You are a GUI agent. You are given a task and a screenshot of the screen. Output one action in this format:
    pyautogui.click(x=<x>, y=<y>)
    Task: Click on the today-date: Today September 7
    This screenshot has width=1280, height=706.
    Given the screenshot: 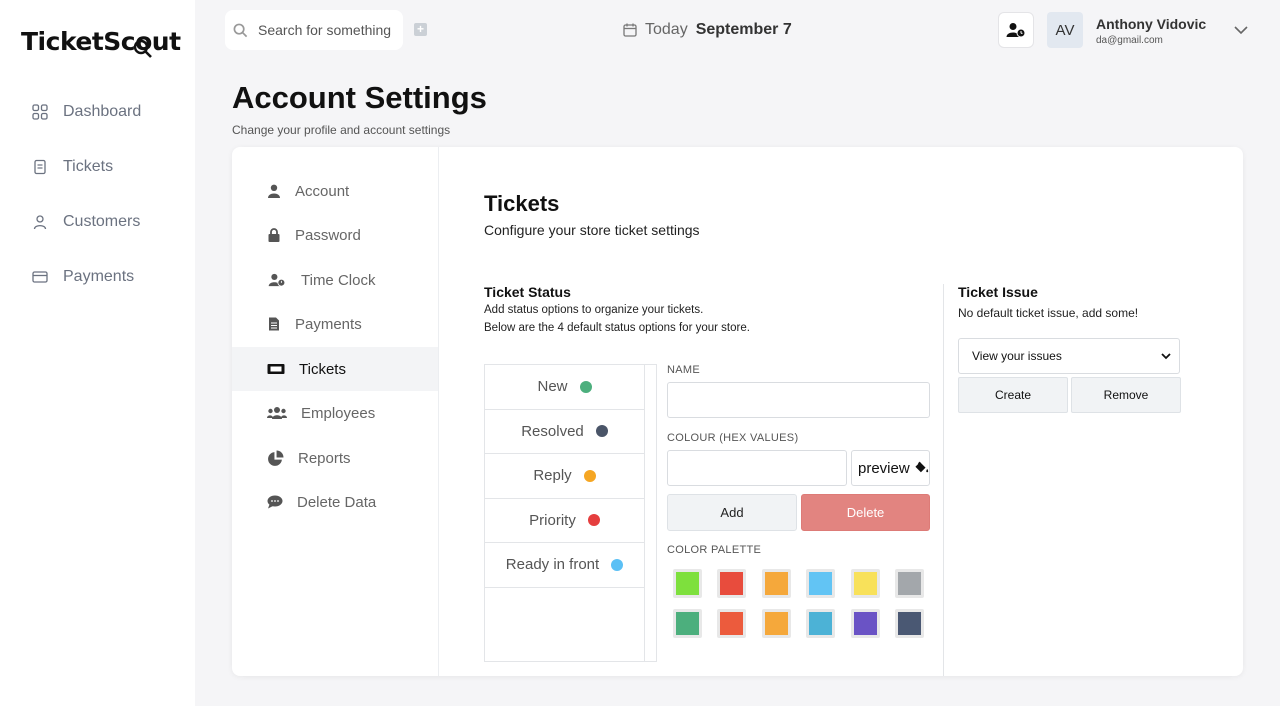 What is the action you would take?
    pyautogui.click(x=707, y=30)
    